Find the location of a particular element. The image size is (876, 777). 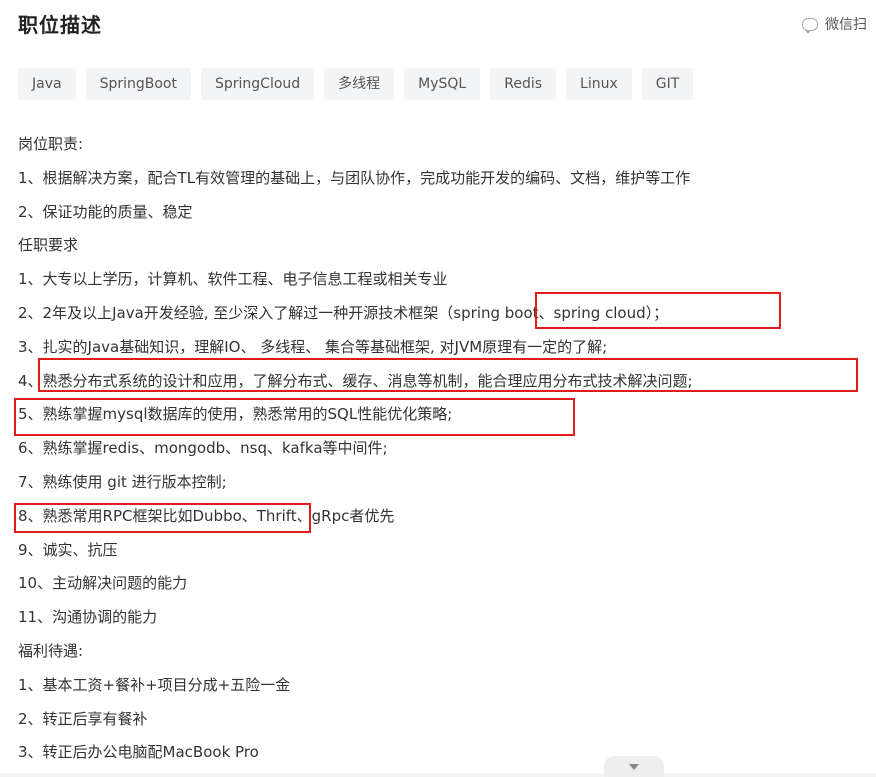

skill-tag: 多线程 is located at coordinates (359, 84).